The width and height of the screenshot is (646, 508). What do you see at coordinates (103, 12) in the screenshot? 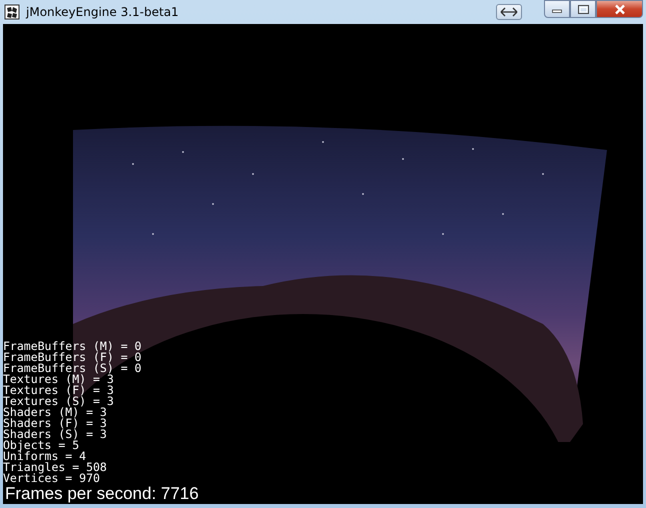
I see `window-title: jMonkeyEngine 3.1-beta1` at bounding box center [103, 12].